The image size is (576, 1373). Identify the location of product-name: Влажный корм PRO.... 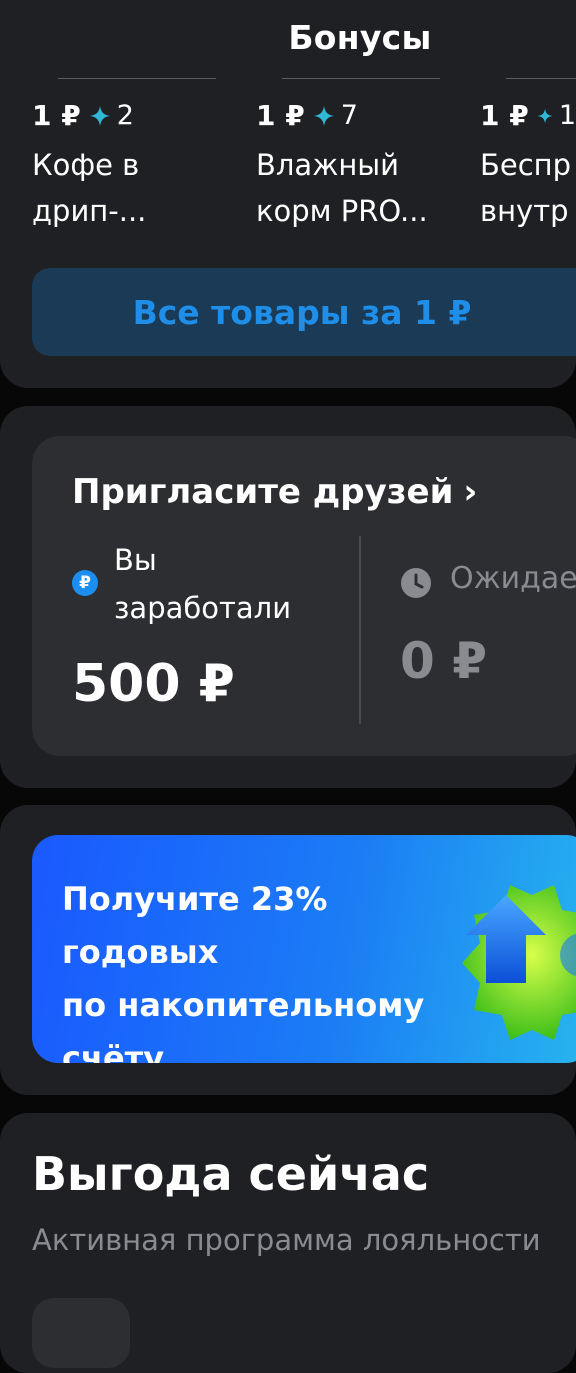
(342, 188).